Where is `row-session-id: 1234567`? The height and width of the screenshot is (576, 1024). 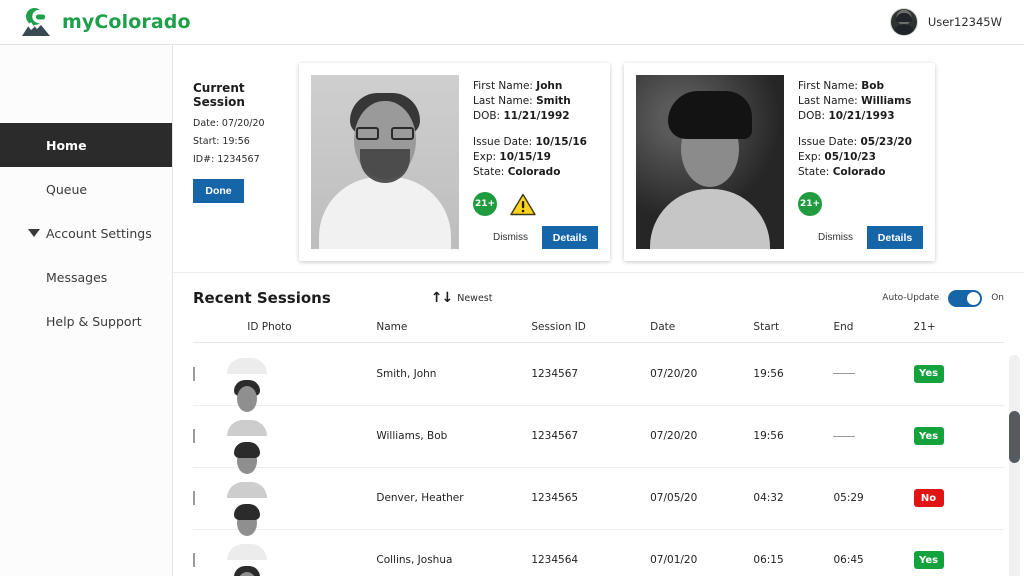
row-session-id: 1234567 is located at coordinates (591, 374).